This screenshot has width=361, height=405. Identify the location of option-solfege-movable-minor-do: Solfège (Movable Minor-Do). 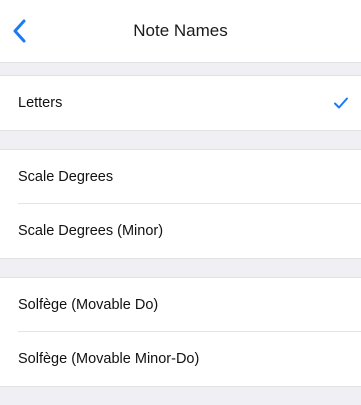
(180, 359).